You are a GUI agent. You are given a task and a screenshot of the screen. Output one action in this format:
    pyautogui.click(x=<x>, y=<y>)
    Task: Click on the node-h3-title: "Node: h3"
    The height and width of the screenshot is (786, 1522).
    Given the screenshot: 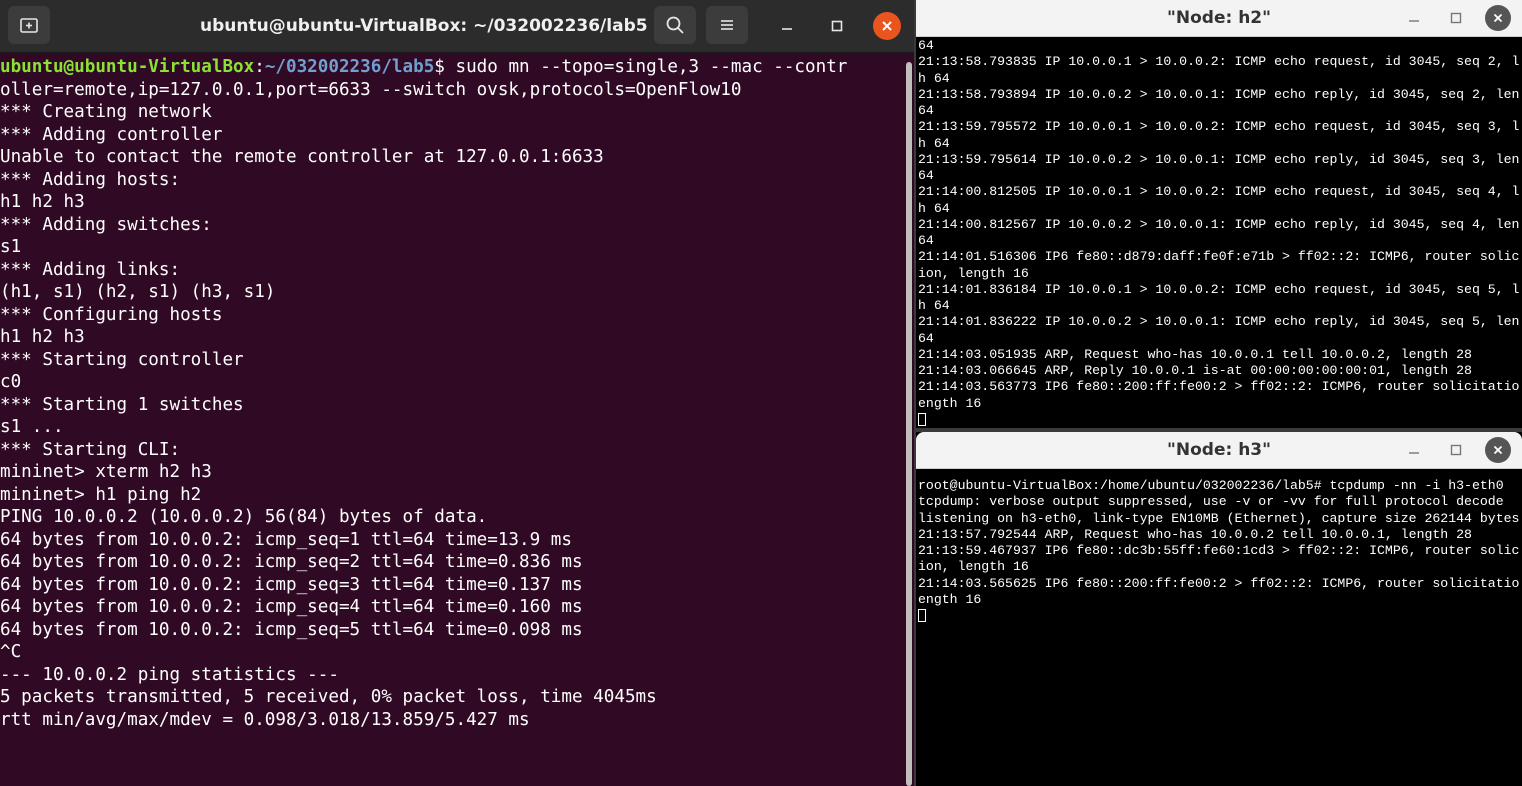 What is the action you would take?
    pyautogui.click(x=1219, y=450)
    